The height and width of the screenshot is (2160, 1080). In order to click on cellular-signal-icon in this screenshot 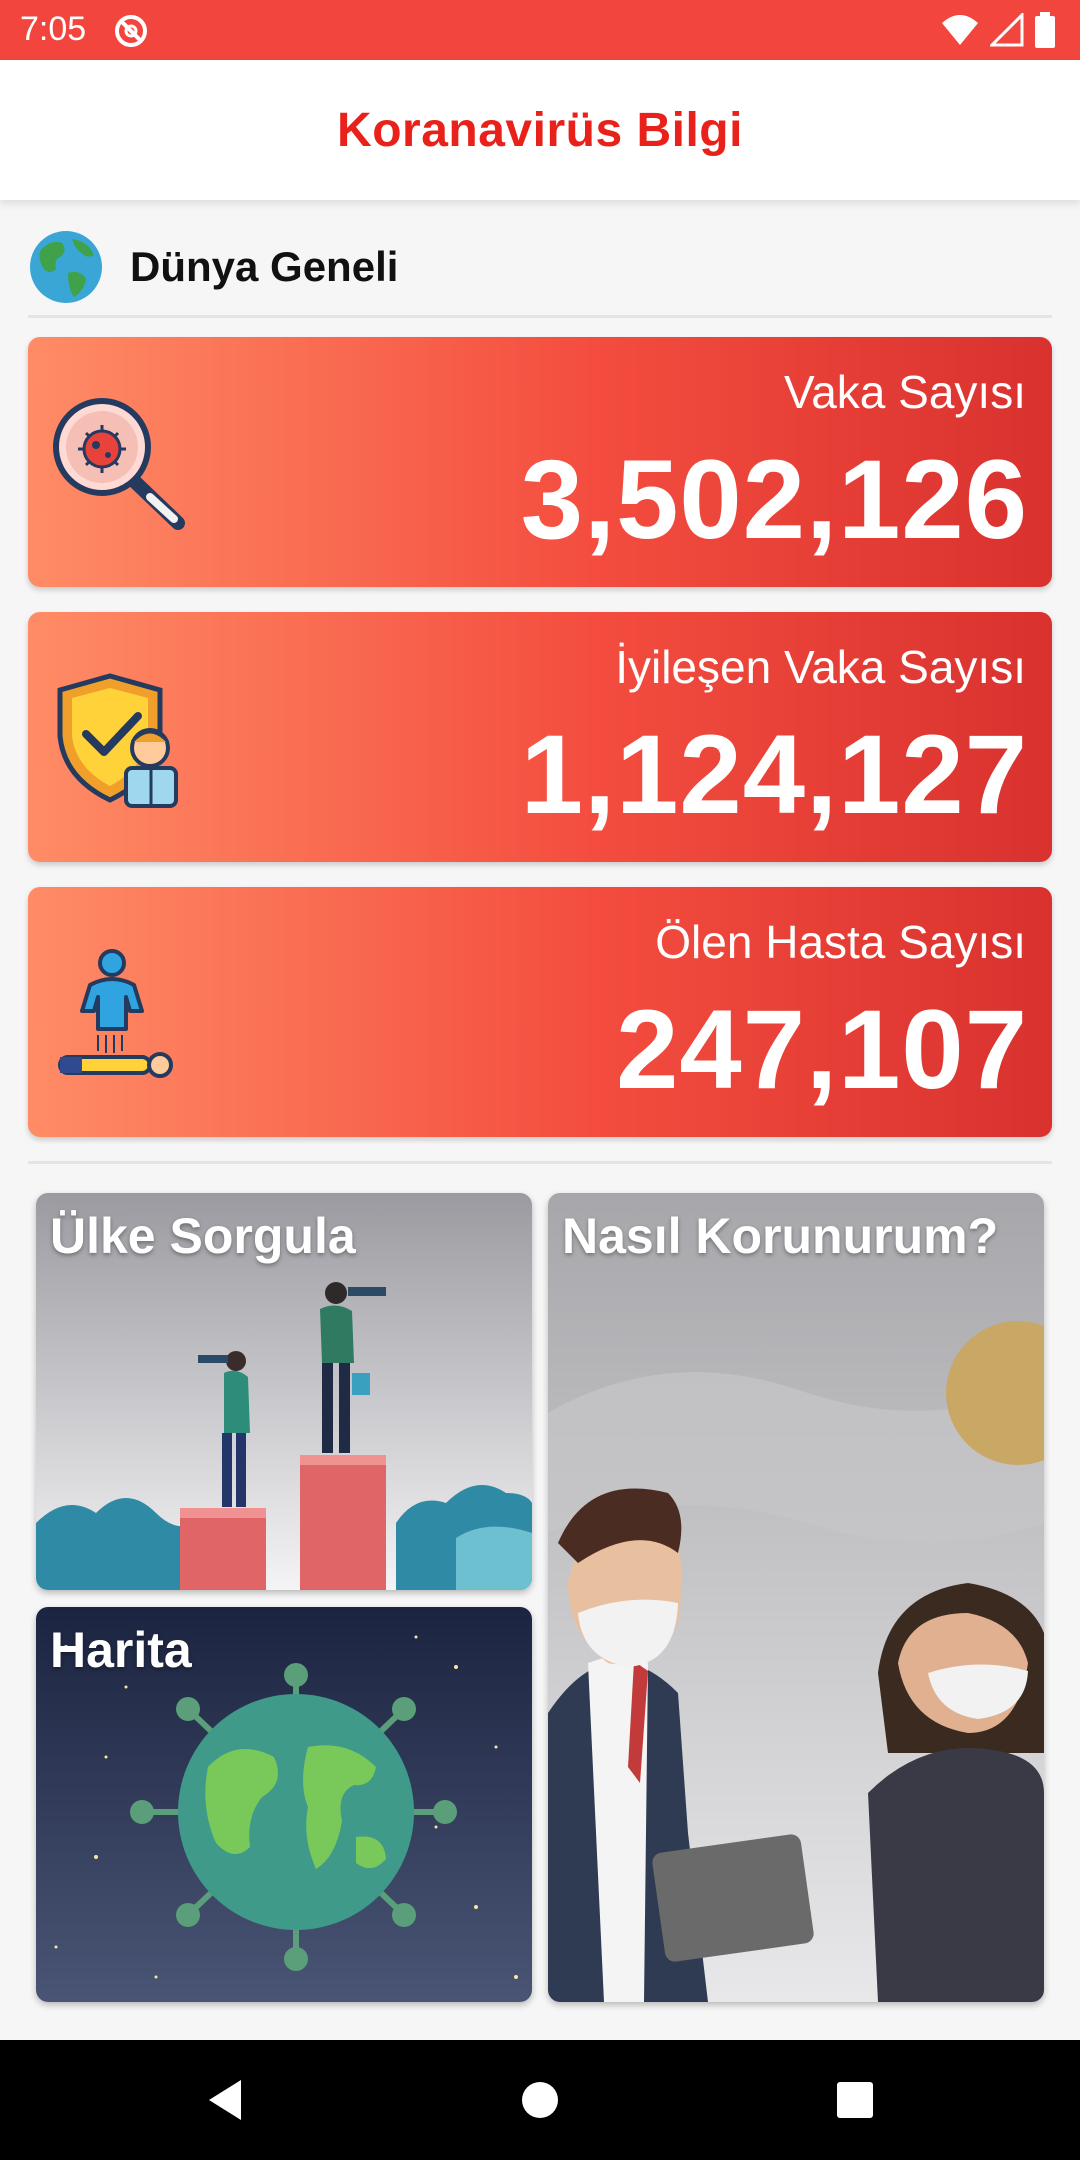, I will do `click(1007, 30)`.